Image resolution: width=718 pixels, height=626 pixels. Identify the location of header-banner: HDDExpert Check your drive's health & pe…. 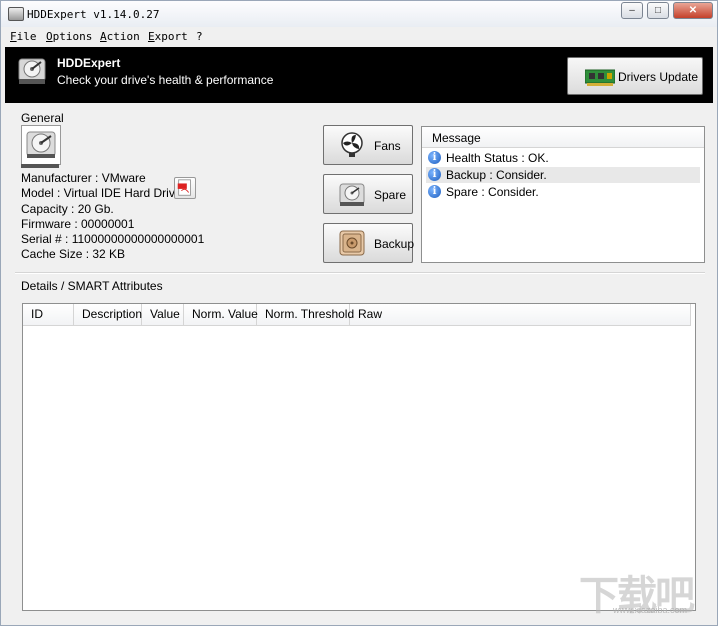
(359, 75).